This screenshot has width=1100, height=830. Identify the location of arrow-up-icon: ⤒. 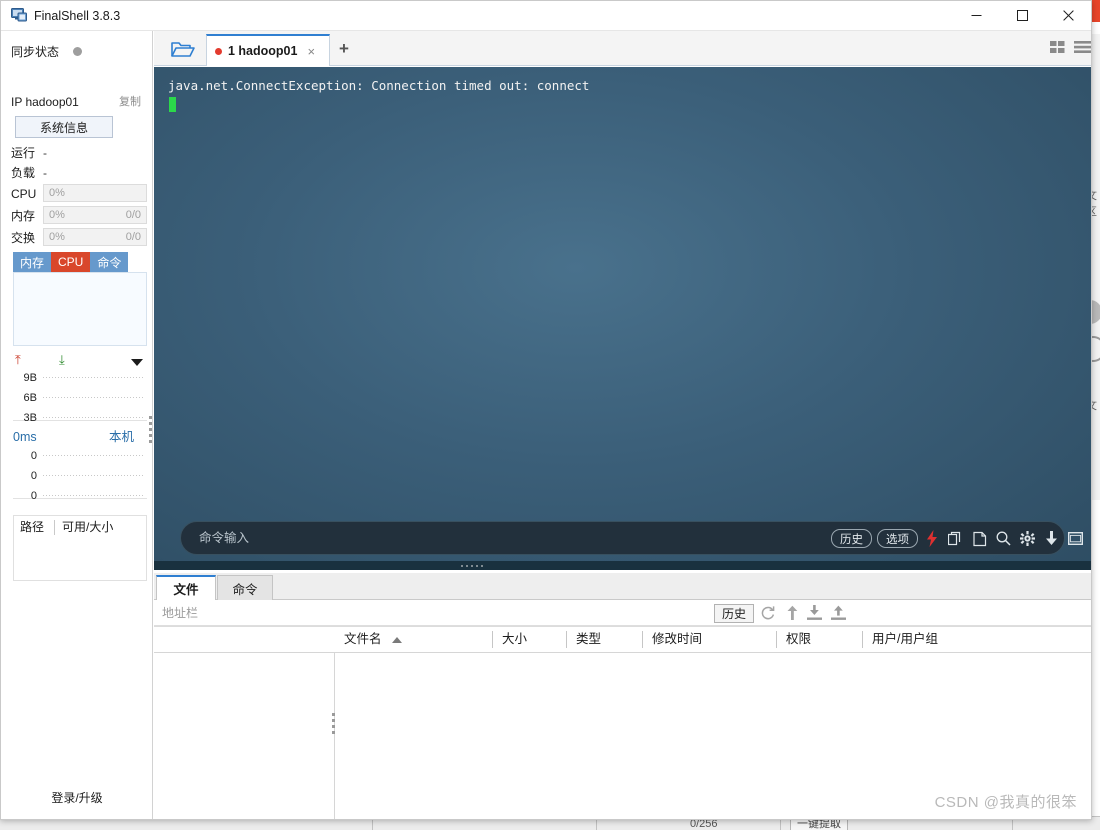
(18, 359).